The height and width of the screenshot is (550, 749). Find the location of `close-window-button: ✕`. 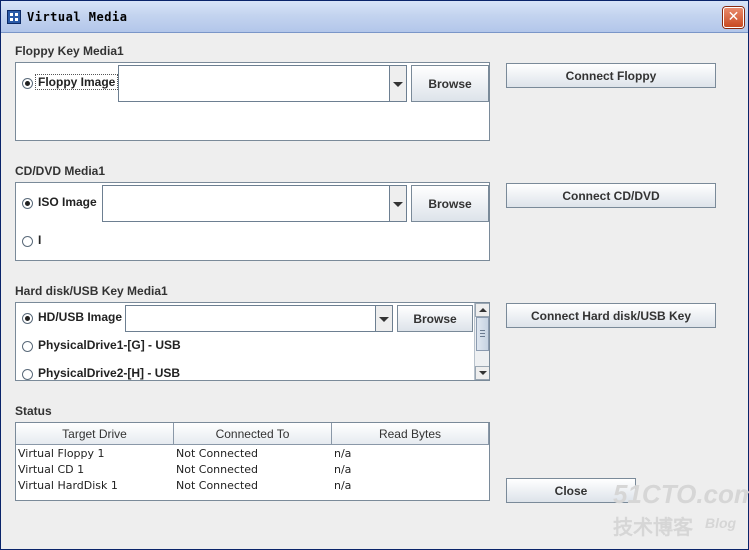

close-window-button: ✕ is located at coordinates (733, 17).